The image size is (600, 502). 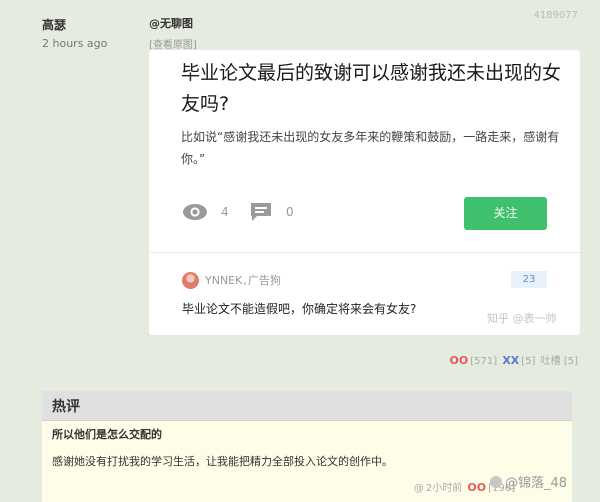 What do you see at coordinates (299, 309) in the screenshot?
I see `answer-text: 毕业论文不能造假吧，你确定将来会有女友?` at bounding box center [299, 309].